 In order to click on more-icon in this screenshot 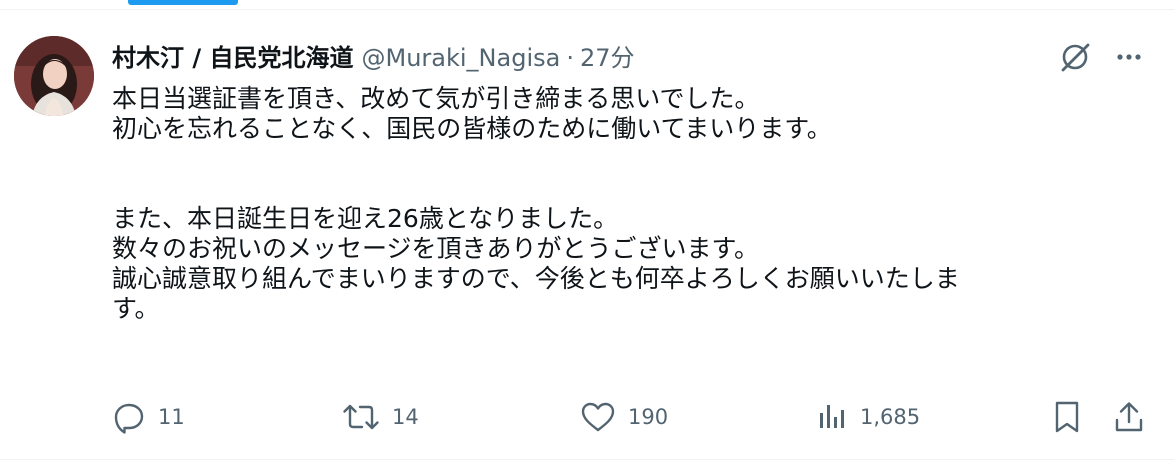, I will do `click(1129, 57)`.